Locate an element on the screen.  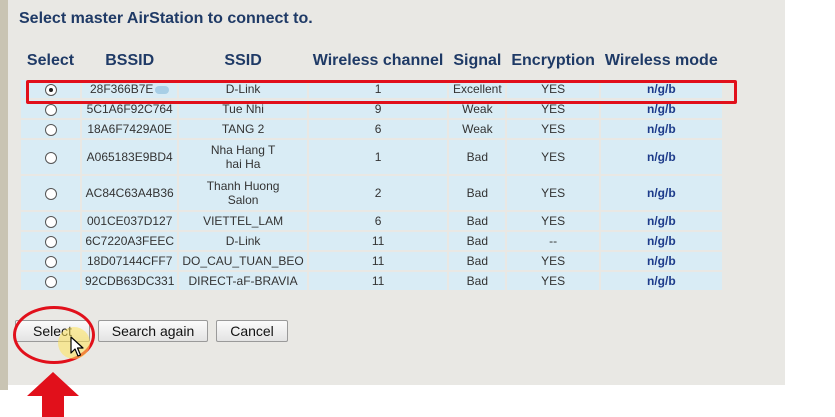
select-button: Select is located at coordinates (52, 331).